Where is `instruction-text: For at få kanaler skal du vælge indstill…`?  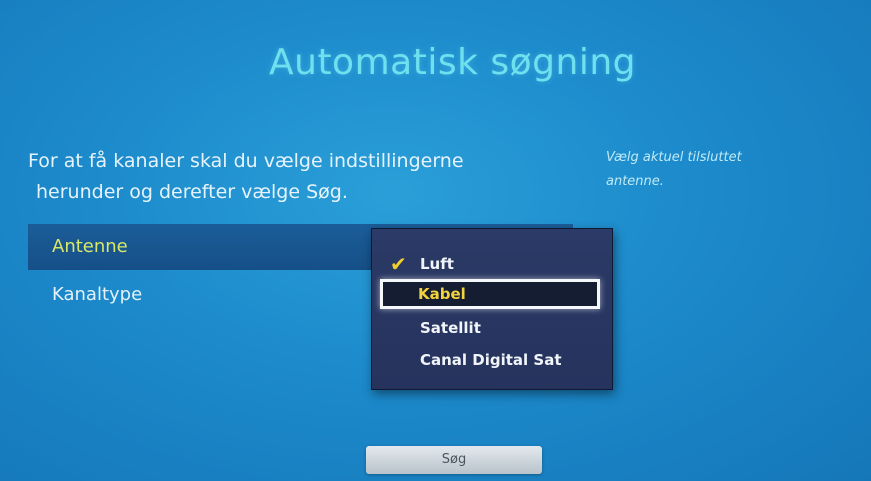
instruction-text: For at få kanaler skal du vælge indstill… is located at coordinates (288, 177).